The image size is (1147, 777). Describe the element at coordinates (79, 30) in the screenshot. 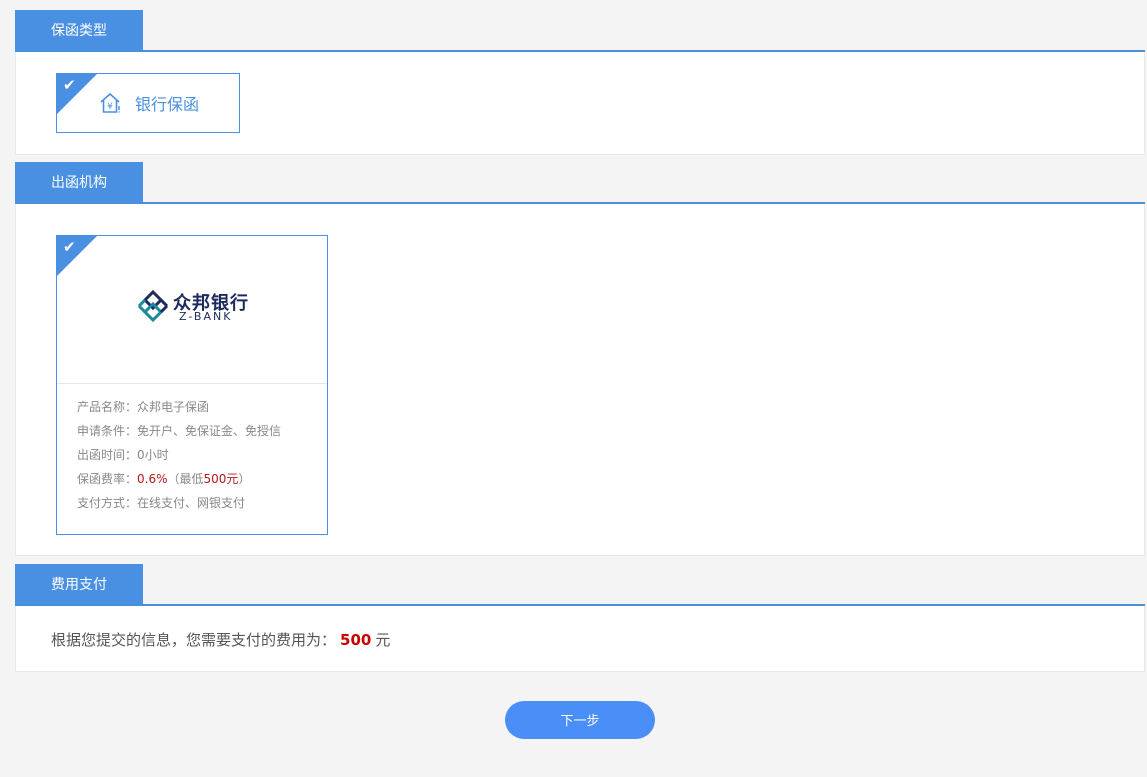

I see `guarantee-type-title: 保函类型` at that location.